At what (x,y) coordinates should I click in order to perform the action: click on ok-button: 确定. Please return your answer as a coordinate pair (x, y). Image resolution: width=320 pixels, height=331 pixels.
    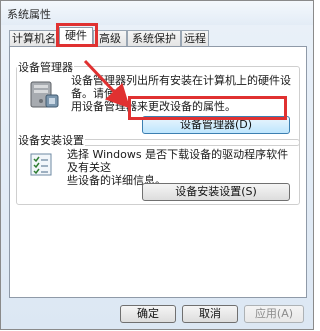
    Looking at the image, I should click on (148, 314).